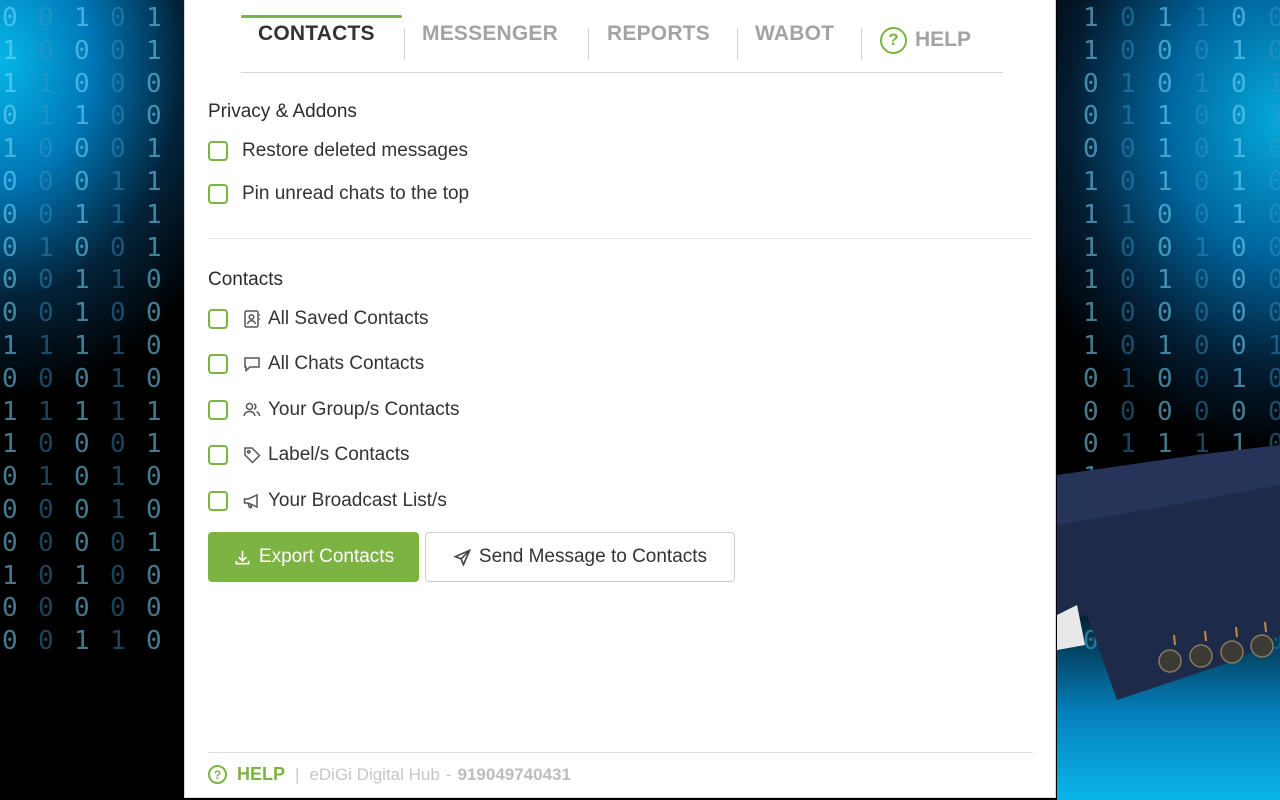 Image resolution: width=1280 pixels, height=800 pixels. I want to click on all-chats-contacts-checkbox, so click(218, 364).